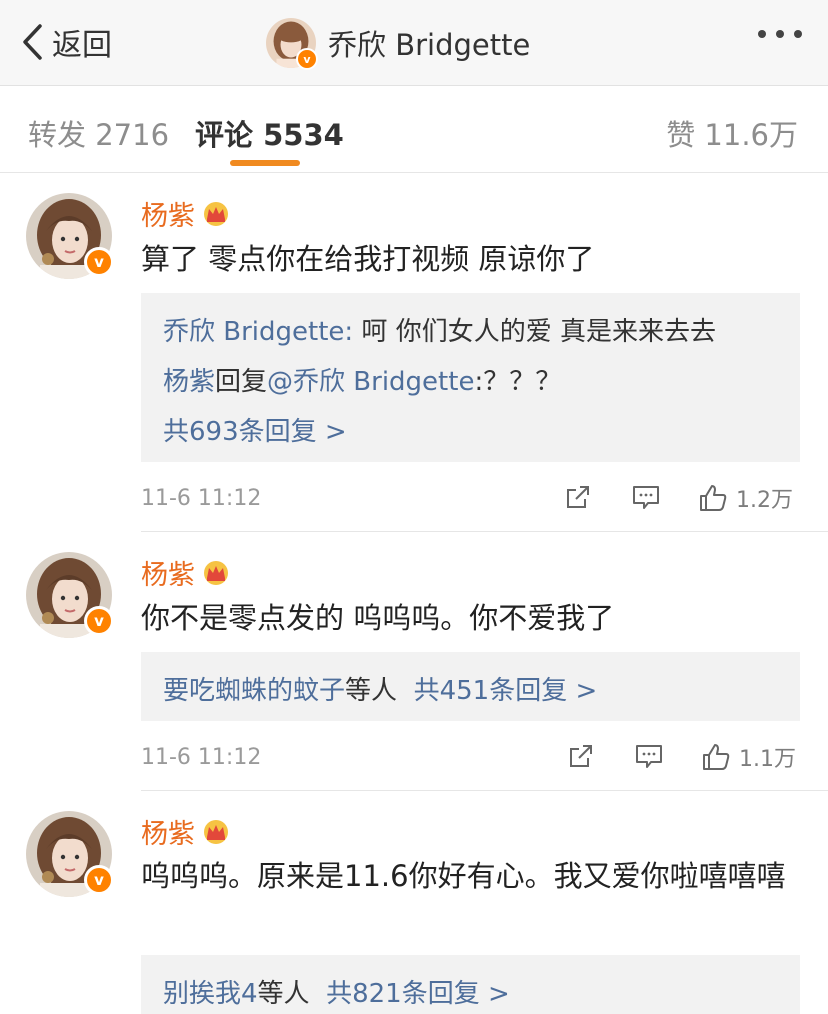  I want to click on chevron-left-icon, so click(32, 42).